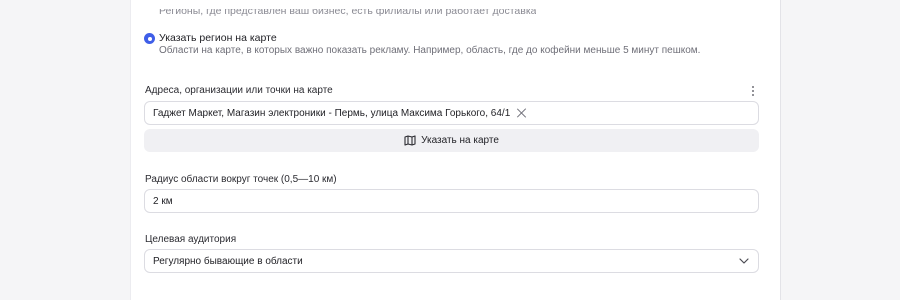  I want to click on map-icon, so click(410, 140).